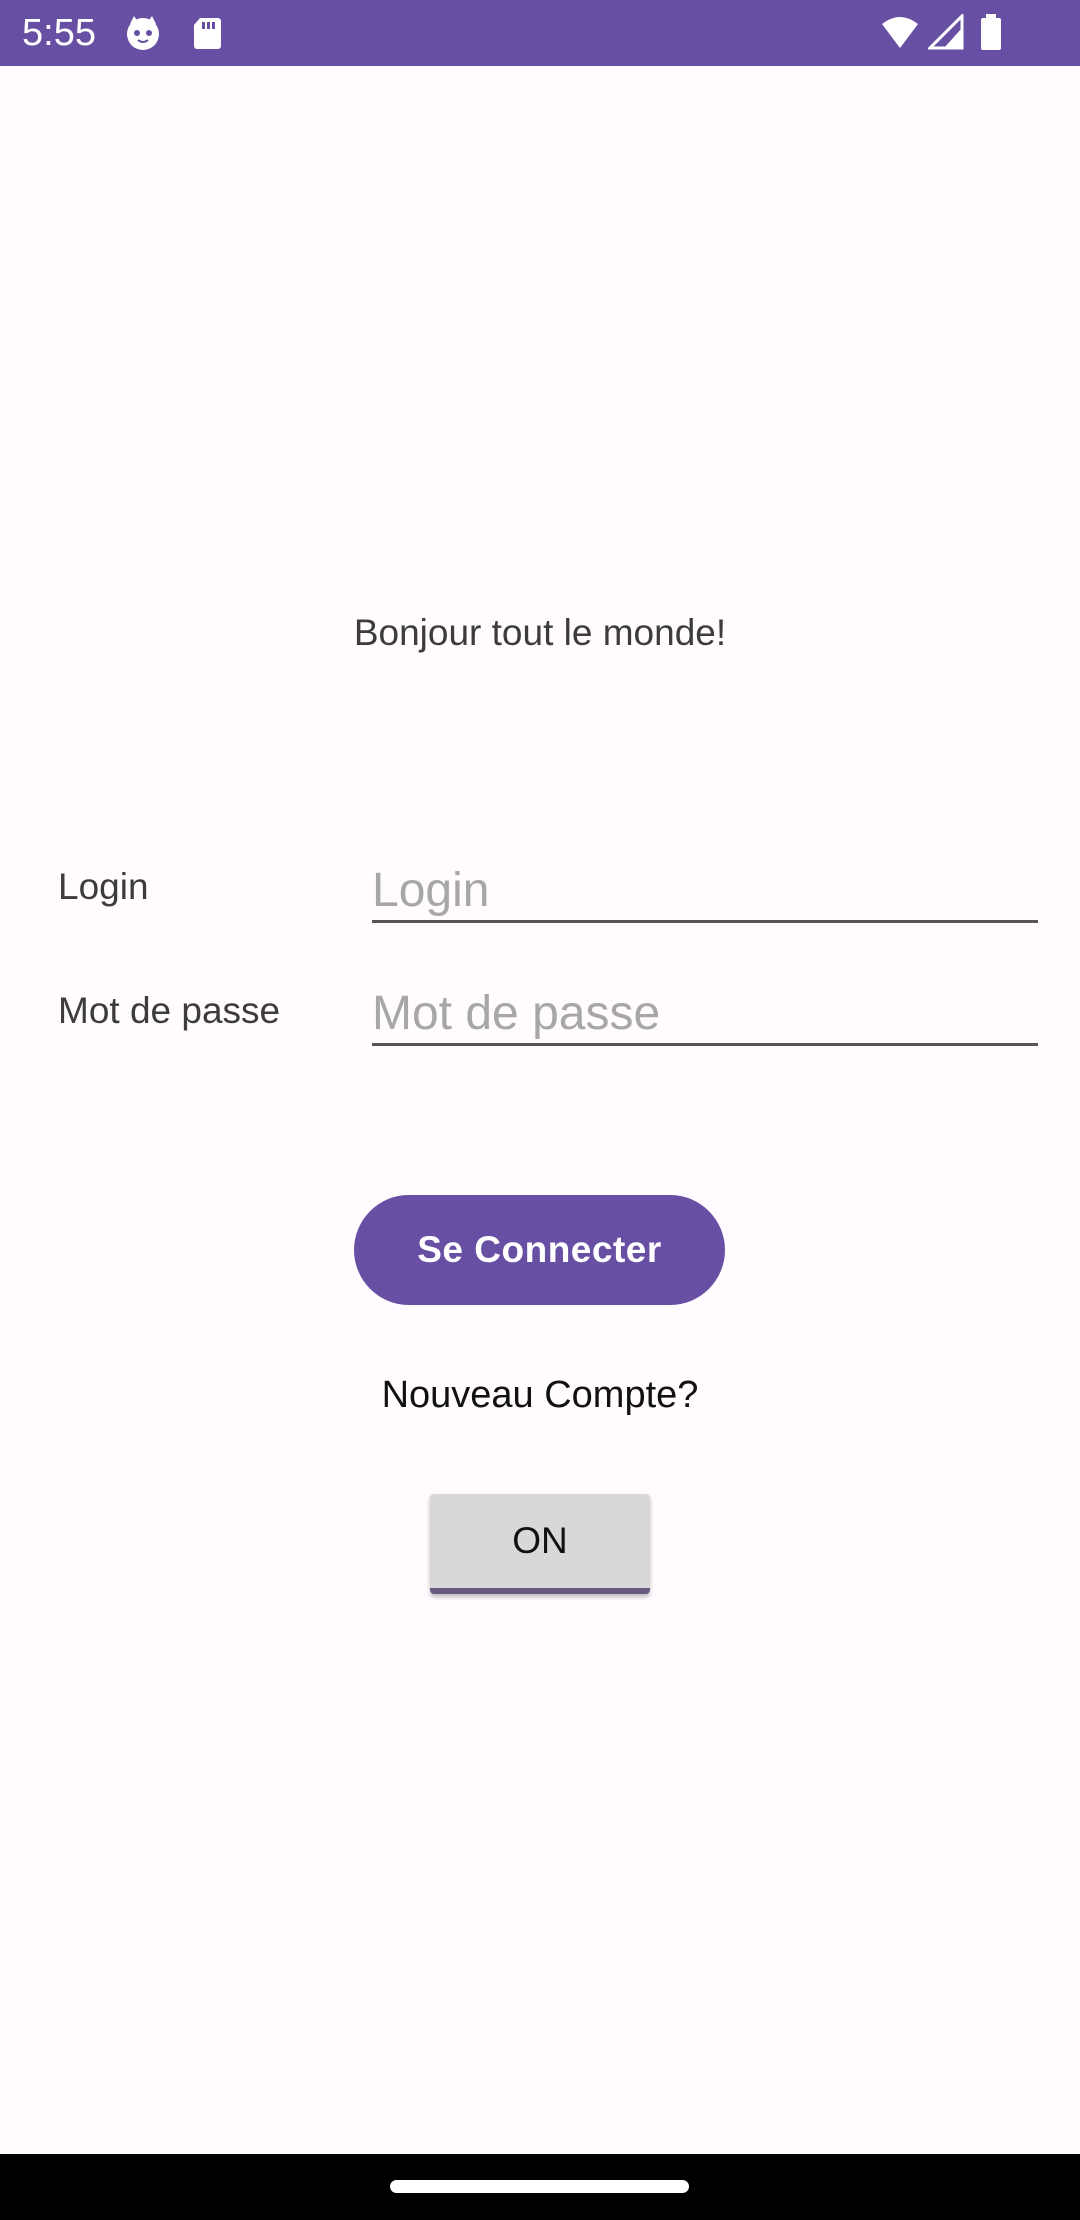  Describe the element at coordinates (59, 33) in the screenshot. I see `status-time: 5:55` at that location.